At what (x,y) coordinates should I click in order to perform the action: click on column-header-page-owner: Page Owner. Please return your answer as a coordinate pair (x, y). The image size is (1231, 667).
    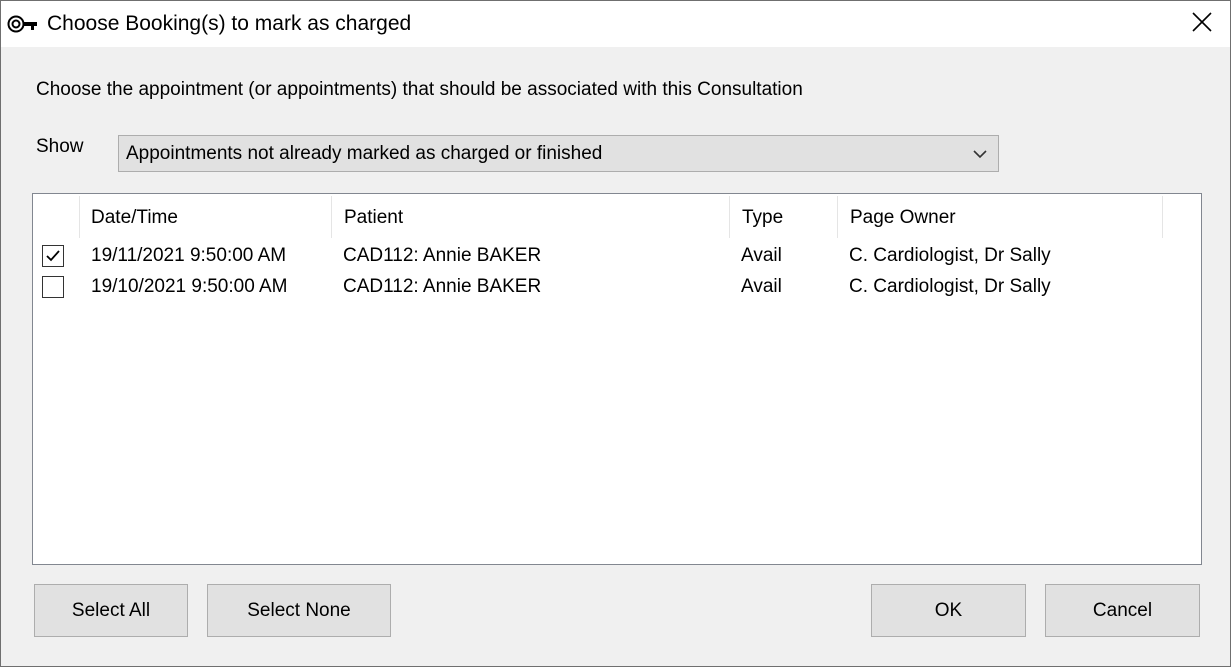
    Looking at the image, I should click on (903, 217).